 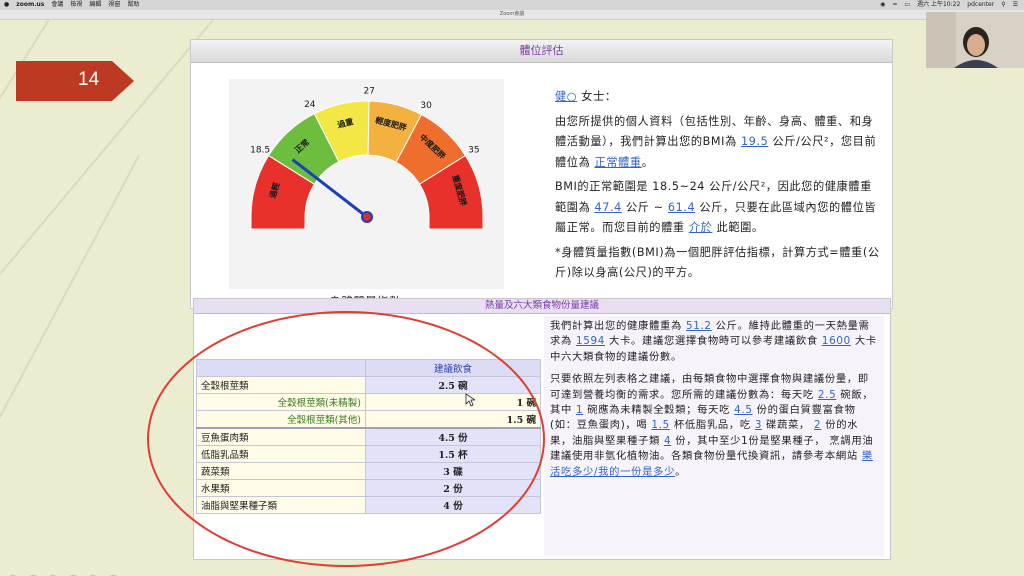 What do you see at coordinates (608, 207) in the screenshot?
I see `weight-min-link: 47.4` at bounding box center [608, 207].